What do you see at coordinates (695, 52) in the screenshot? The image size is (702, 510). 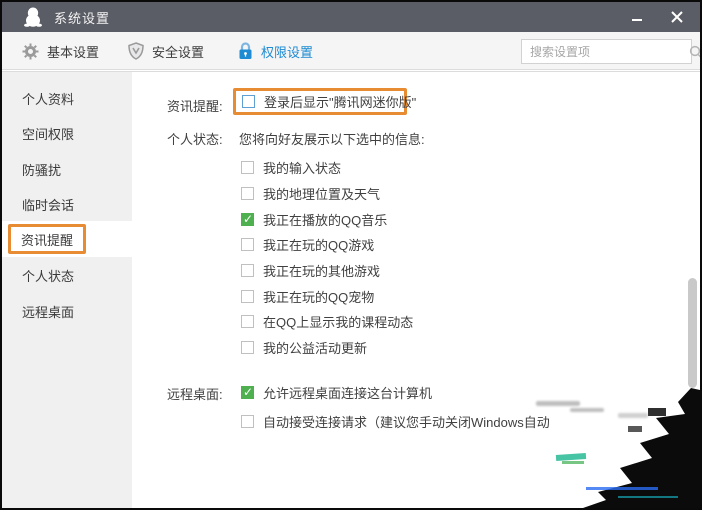 I see `search-icon` at bounding box center [695, 52].